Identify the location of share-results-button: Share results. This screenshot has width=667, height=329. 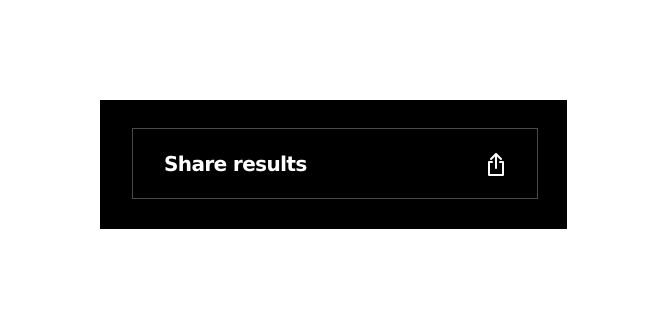
(335, 163).